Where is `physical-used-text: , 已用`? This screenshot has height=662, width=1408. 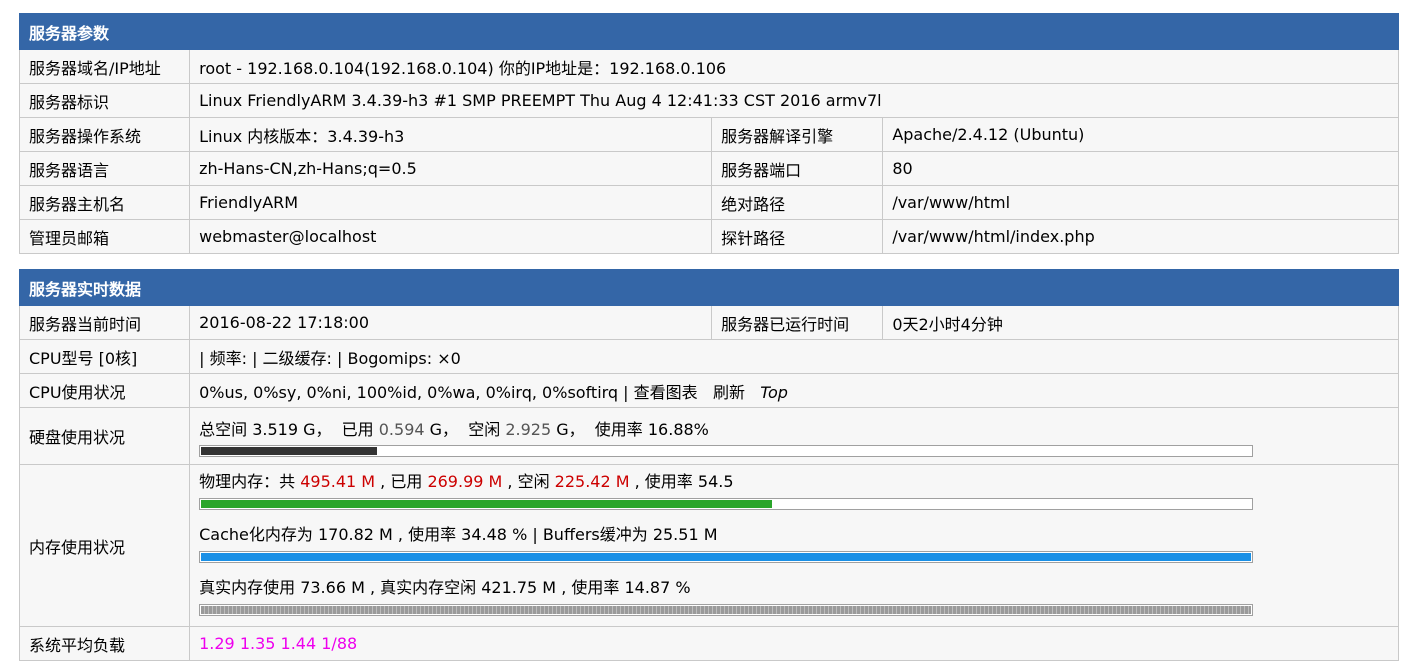
physical-used-text: , 已用 is located at coordinates (401, 481).